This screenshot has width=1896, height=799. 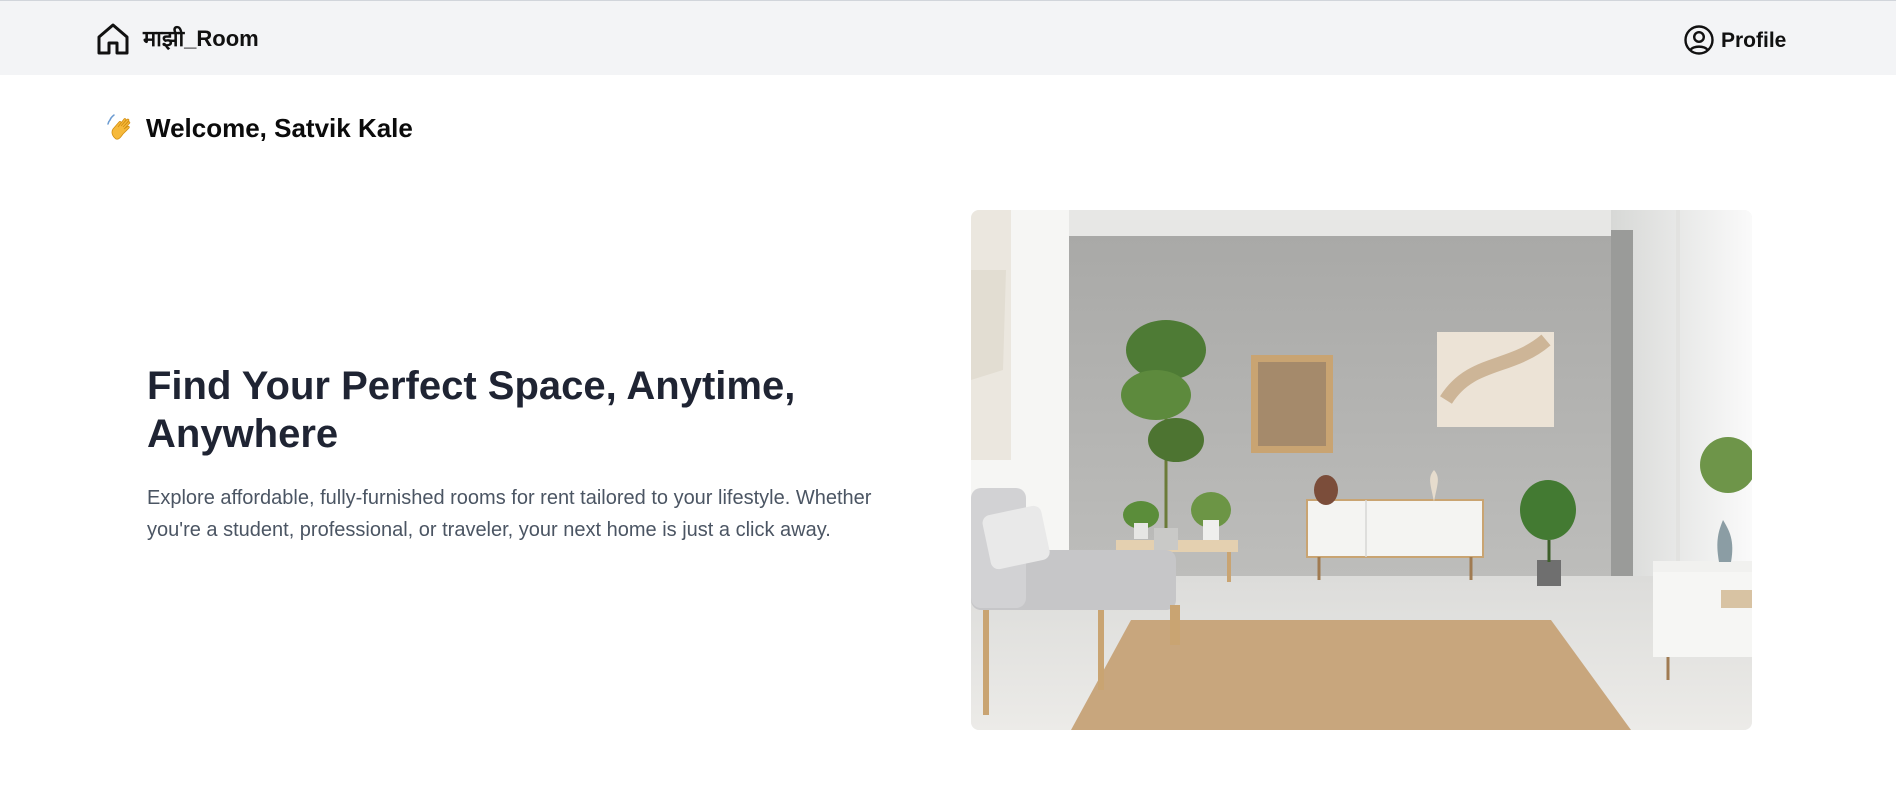 I want to click on top-navbar: माझी_Room Profile, so click(x=948, y=37).